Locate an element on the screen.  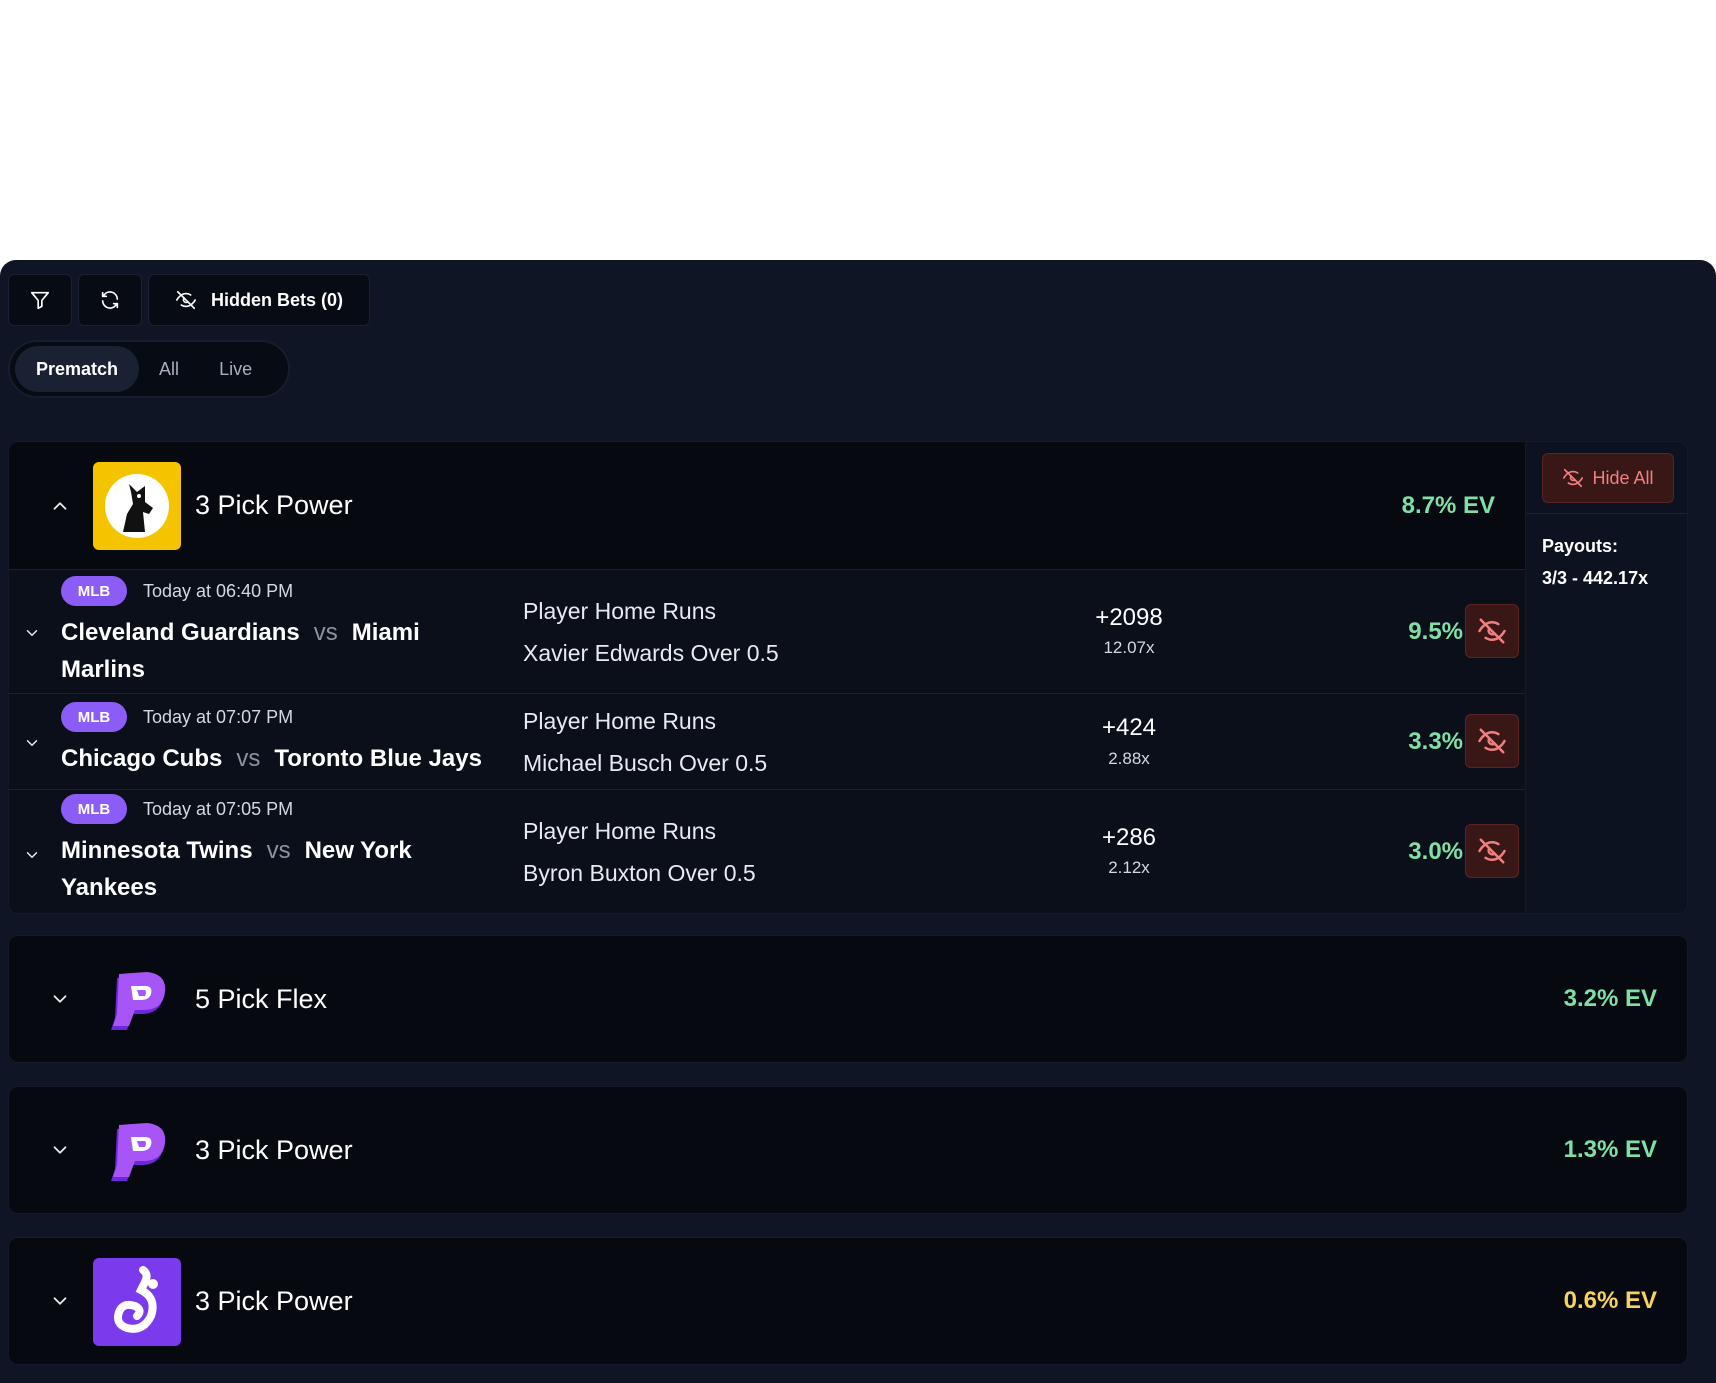
row-ev: 3.0% is located at coordinates (1435, 851).